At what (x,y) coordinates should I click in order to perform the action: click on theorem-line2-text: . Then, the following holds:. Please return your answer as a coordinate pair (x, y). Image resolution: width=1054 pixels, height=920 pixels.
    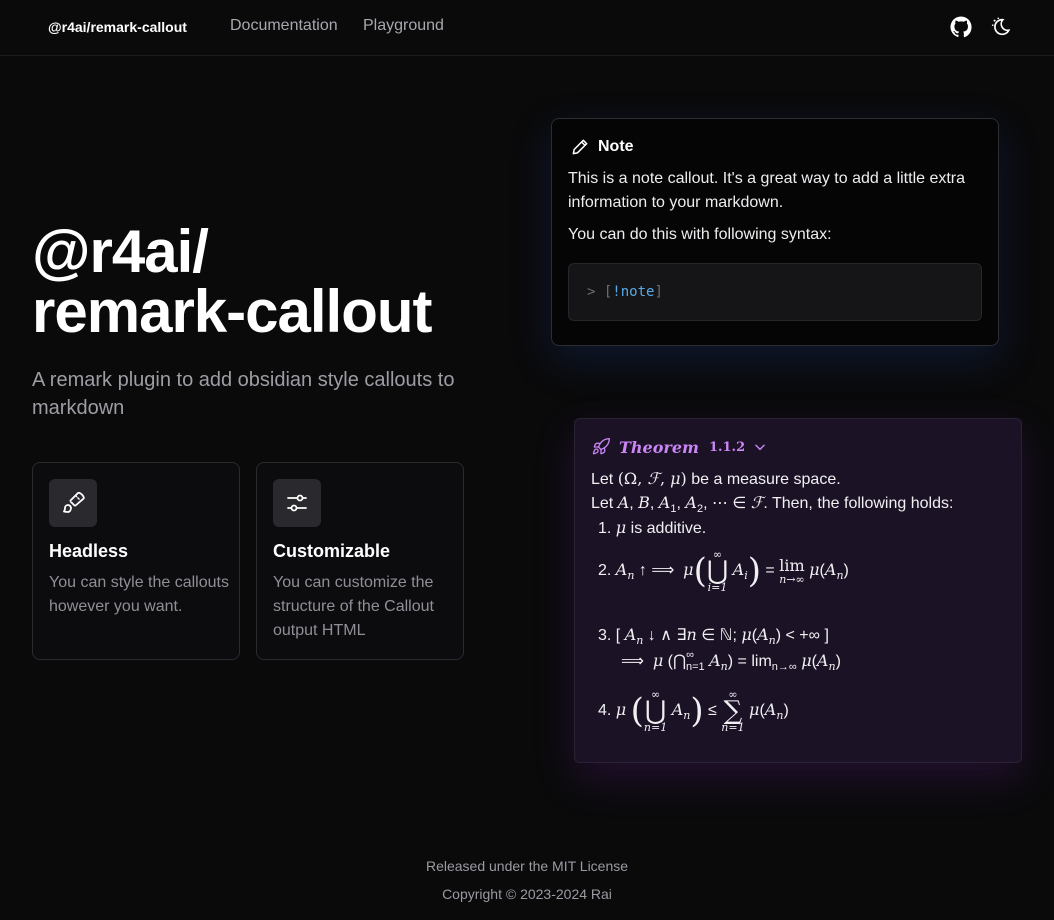
    Looking at the image, I should click on (858, 503).